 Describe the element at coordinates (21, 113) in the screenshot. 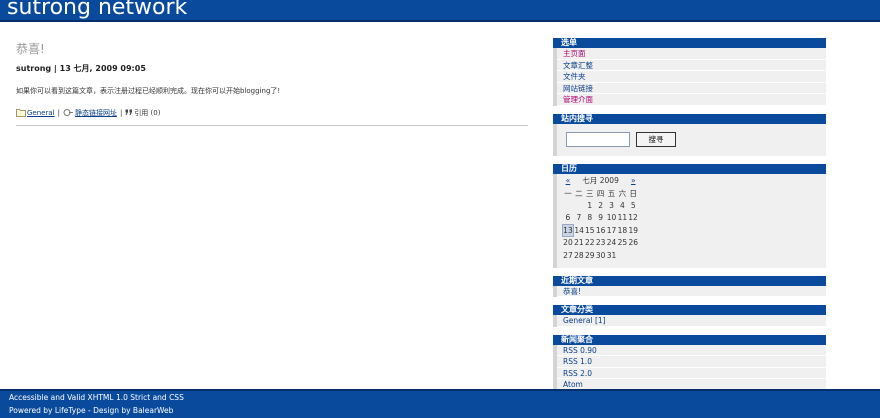

I see `folder-icon` at that location.